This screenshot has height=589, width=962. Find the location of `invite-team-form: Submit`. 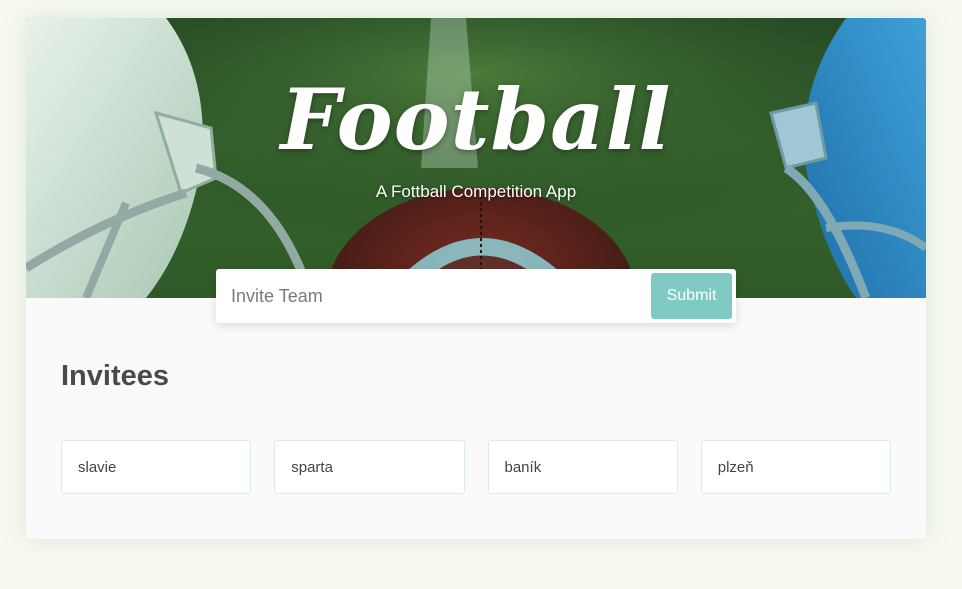

invite-team-form: Submit is located at coordinates (476, 296).